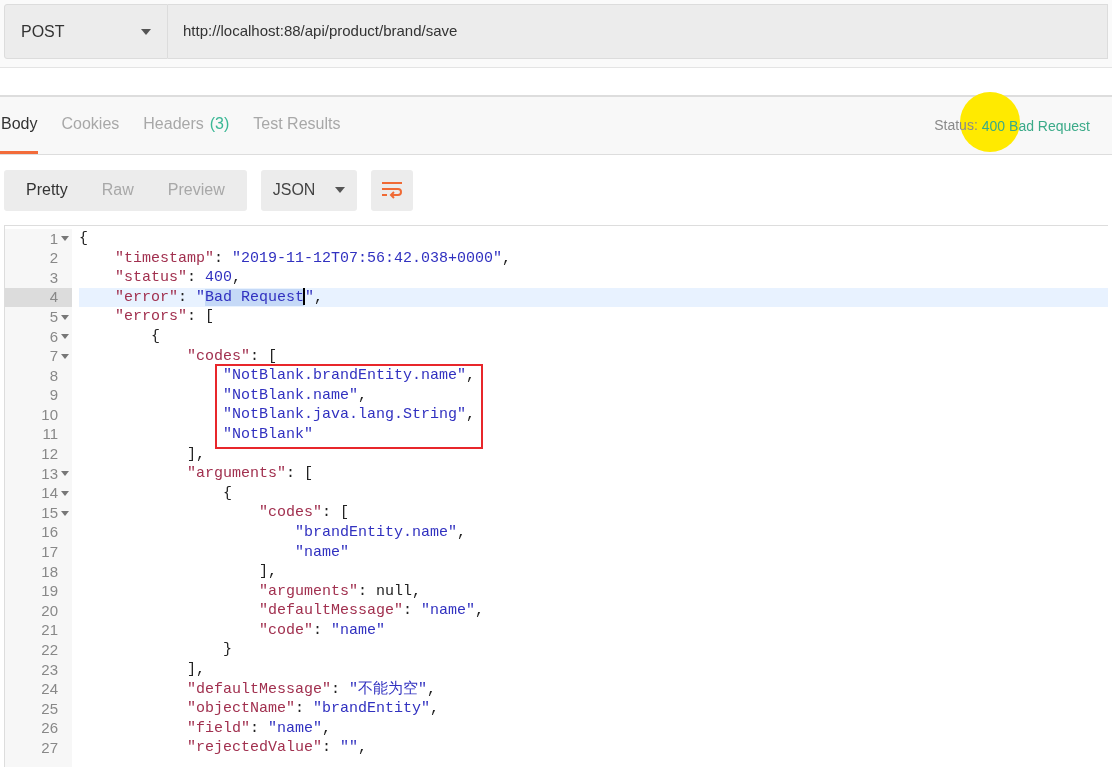 The width and height of the screenshot is (1112, 767). What do you see at coordinates (219, 278) in the screenshot?
I see `json-number: 400` at bounding box center [219, 278].